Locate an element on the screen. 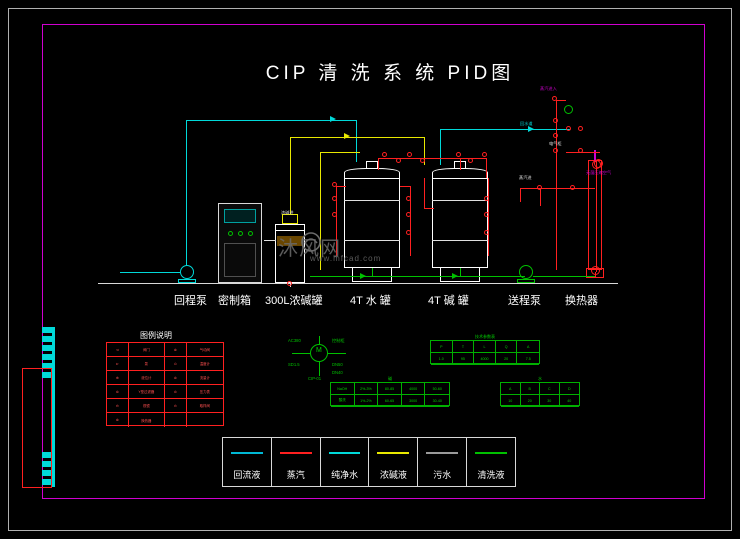 The height and width of the screenshot is (539, 740). pipe-yellow-riser is located at coordinates (290, 175).